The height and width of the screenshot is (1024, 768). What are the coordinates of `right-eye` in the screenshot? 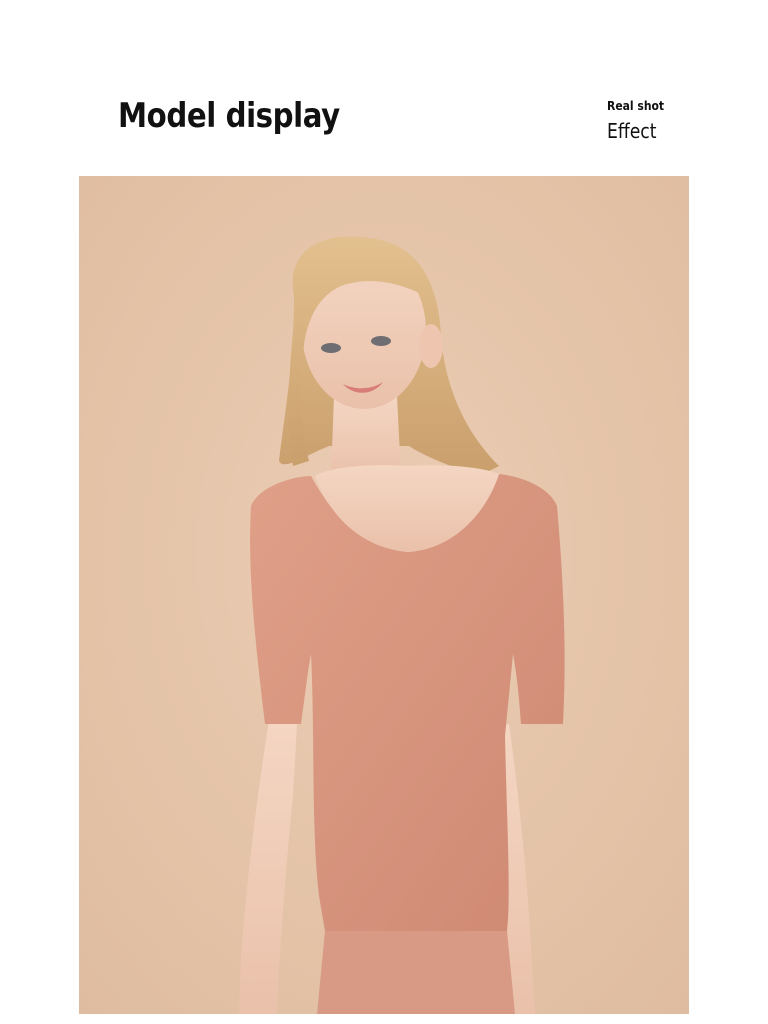 It's located at (381, 341).